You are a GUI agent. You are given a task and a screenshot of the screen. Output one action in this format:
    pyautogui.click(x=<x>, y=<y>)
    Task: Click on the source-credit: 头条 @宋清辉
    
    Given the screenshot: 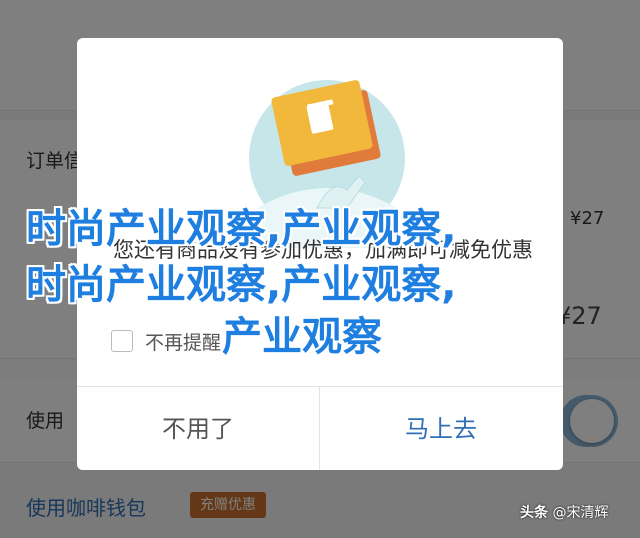 What is the action you would take?
    pyautogui.click(x=564, y=512)
    